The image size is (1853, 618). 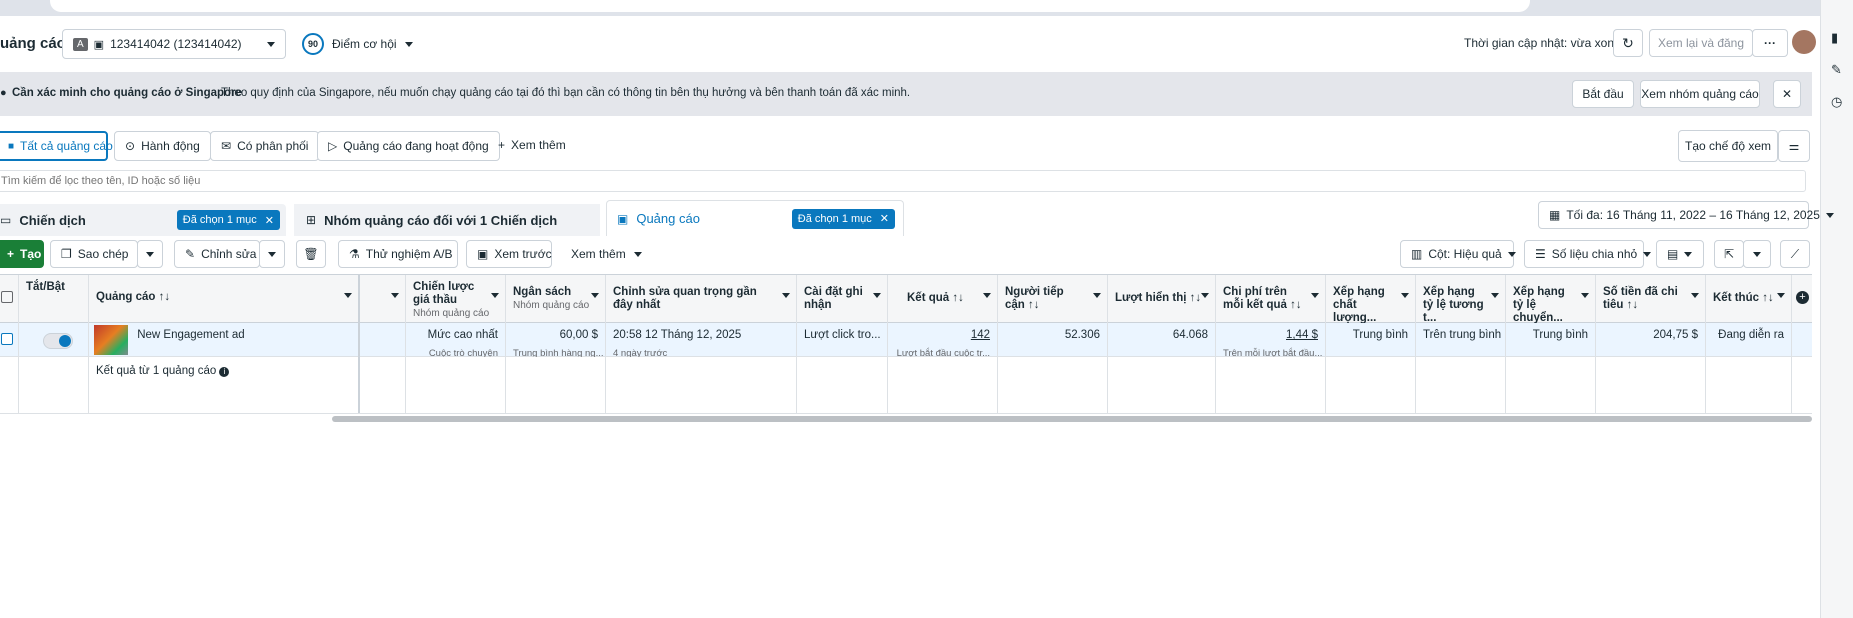 I want to click on edit-dropdown, so click(x=272, y=254).